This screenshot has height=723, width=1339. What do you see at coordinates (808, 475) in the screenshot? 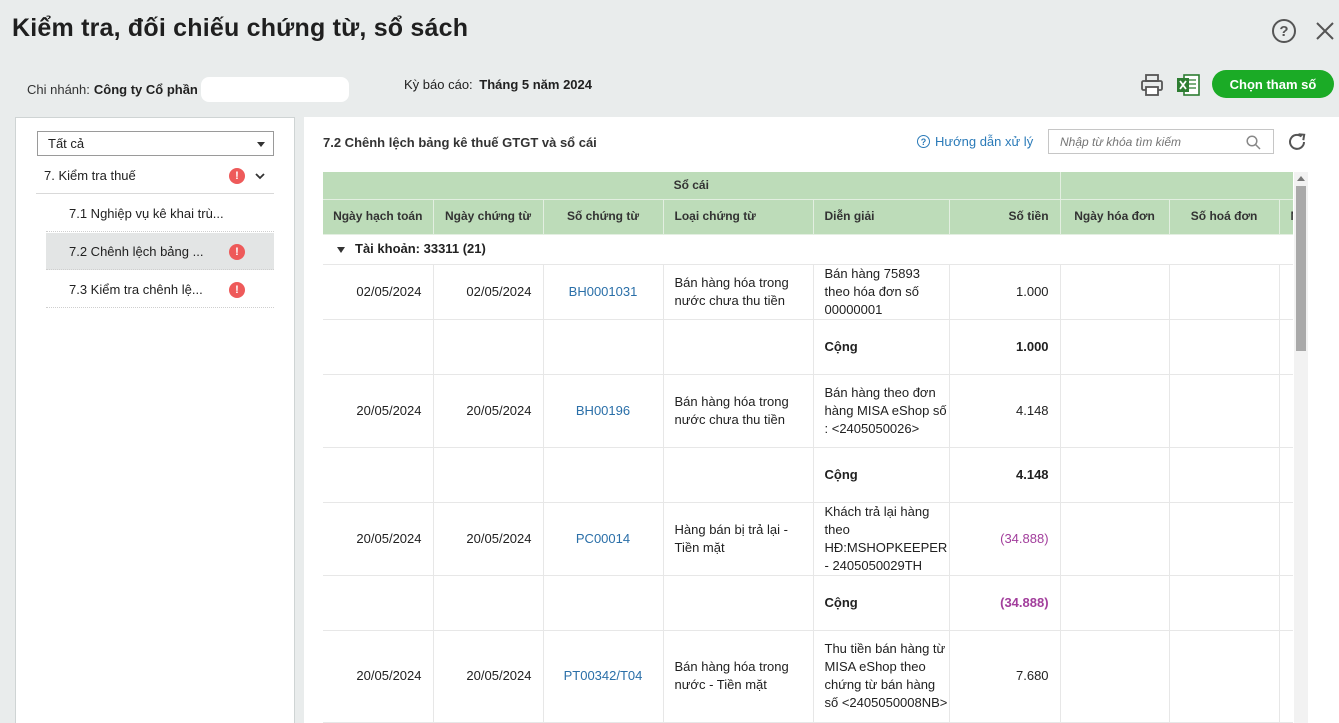
I see `subtotal-row: Cộng 4.148` at bounding box center [808, 475].